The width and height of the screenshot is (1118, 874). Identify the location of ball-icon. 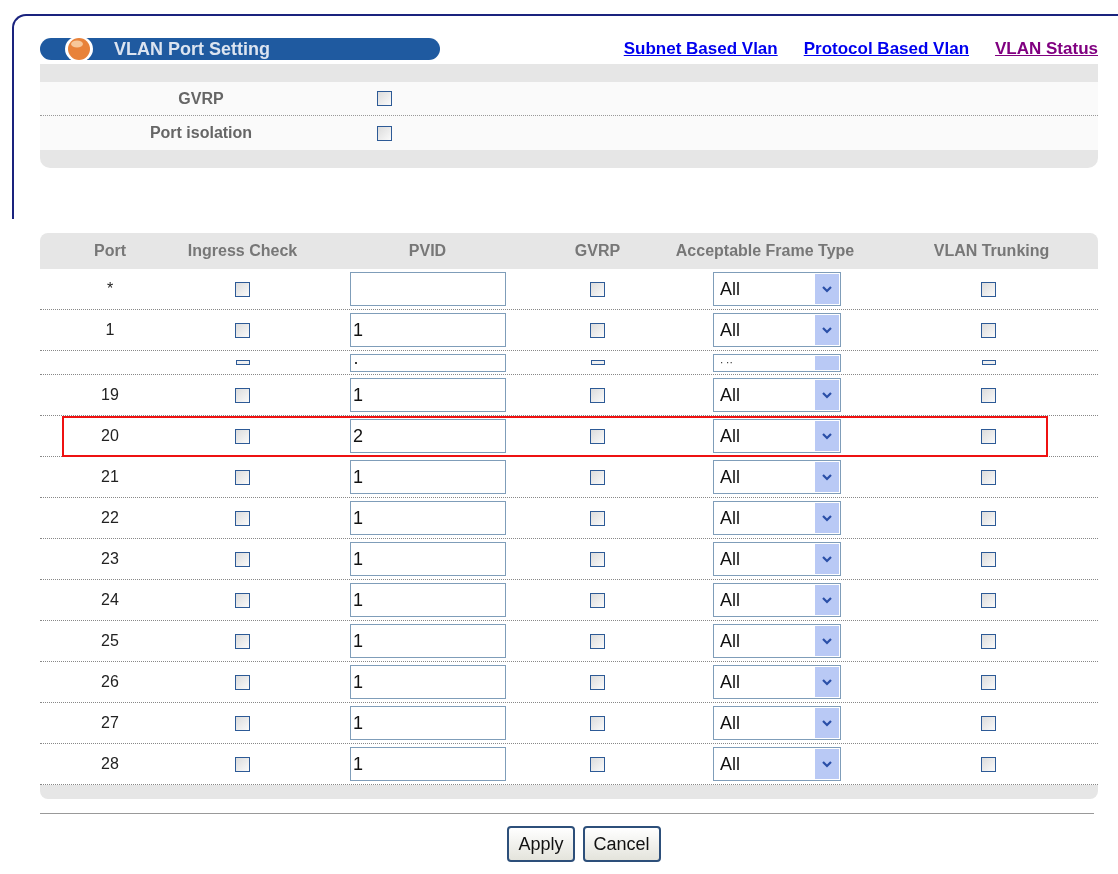
(79, 49).